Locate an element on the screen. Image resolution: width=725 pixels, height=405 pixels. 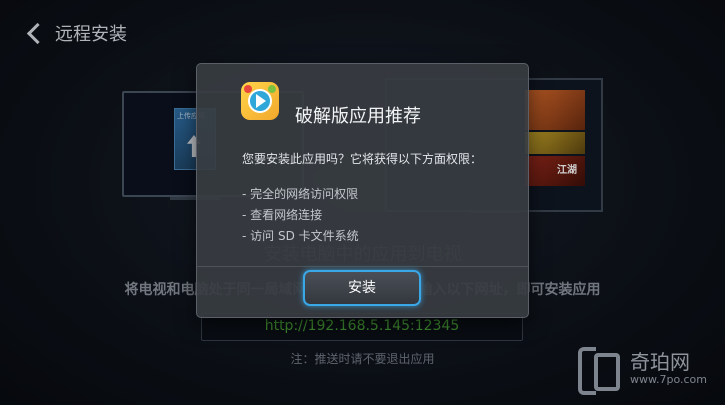
permission-item: - 查看网络连接 is located at coordinates (282, 215).